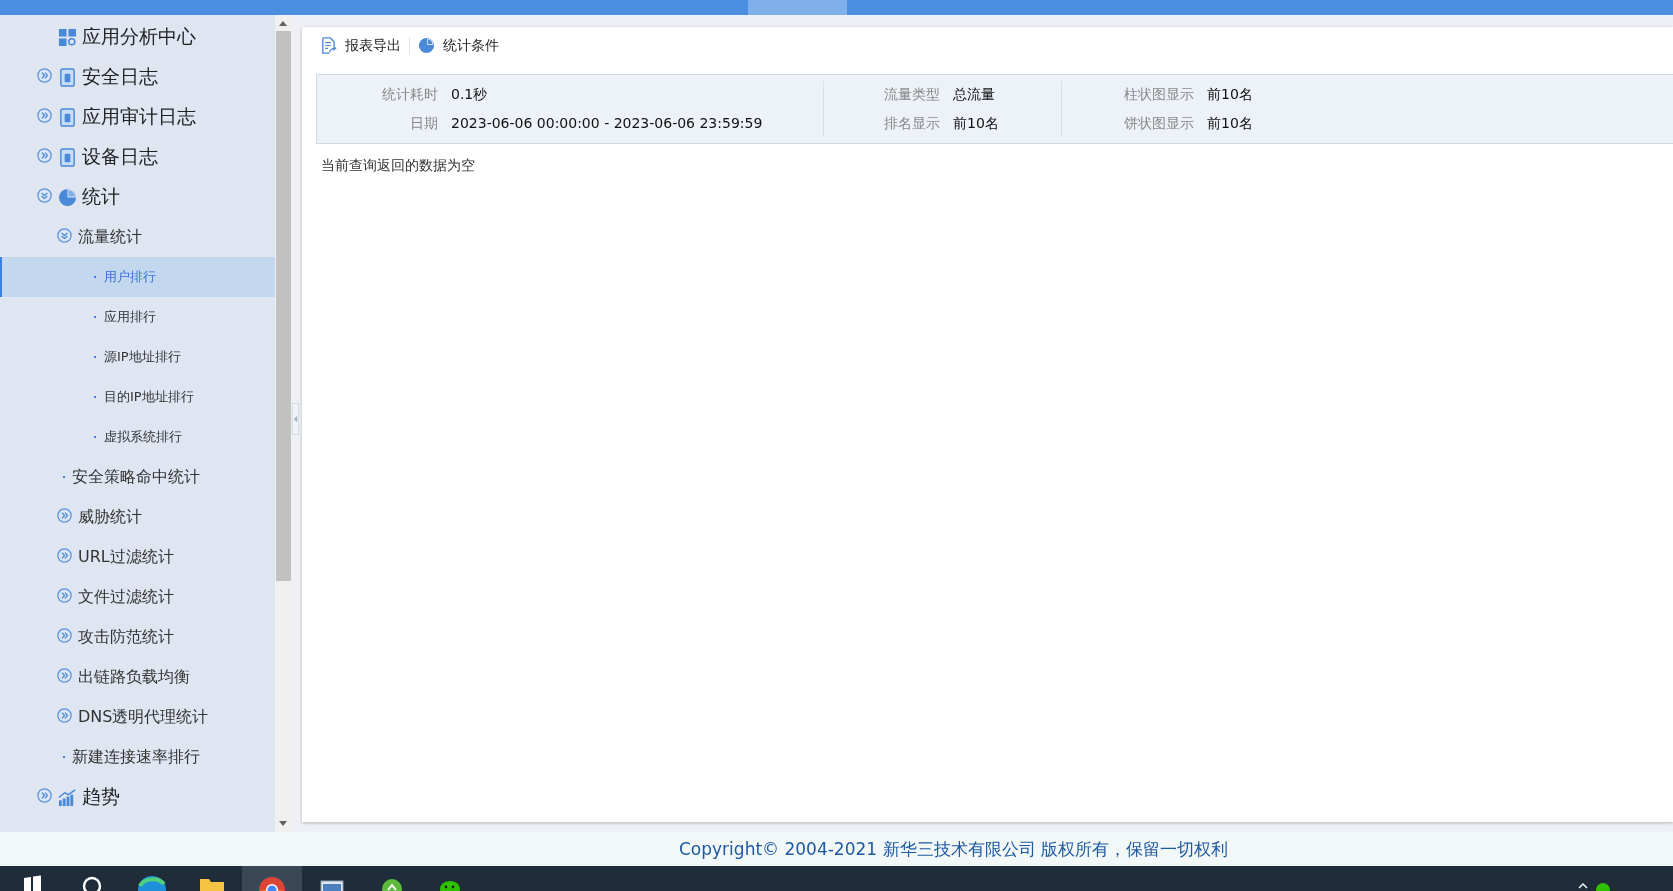  Describe the element at coordinates (137, 637) in the screenshot. I see `tree-item: 攻击防范统计` at that location.